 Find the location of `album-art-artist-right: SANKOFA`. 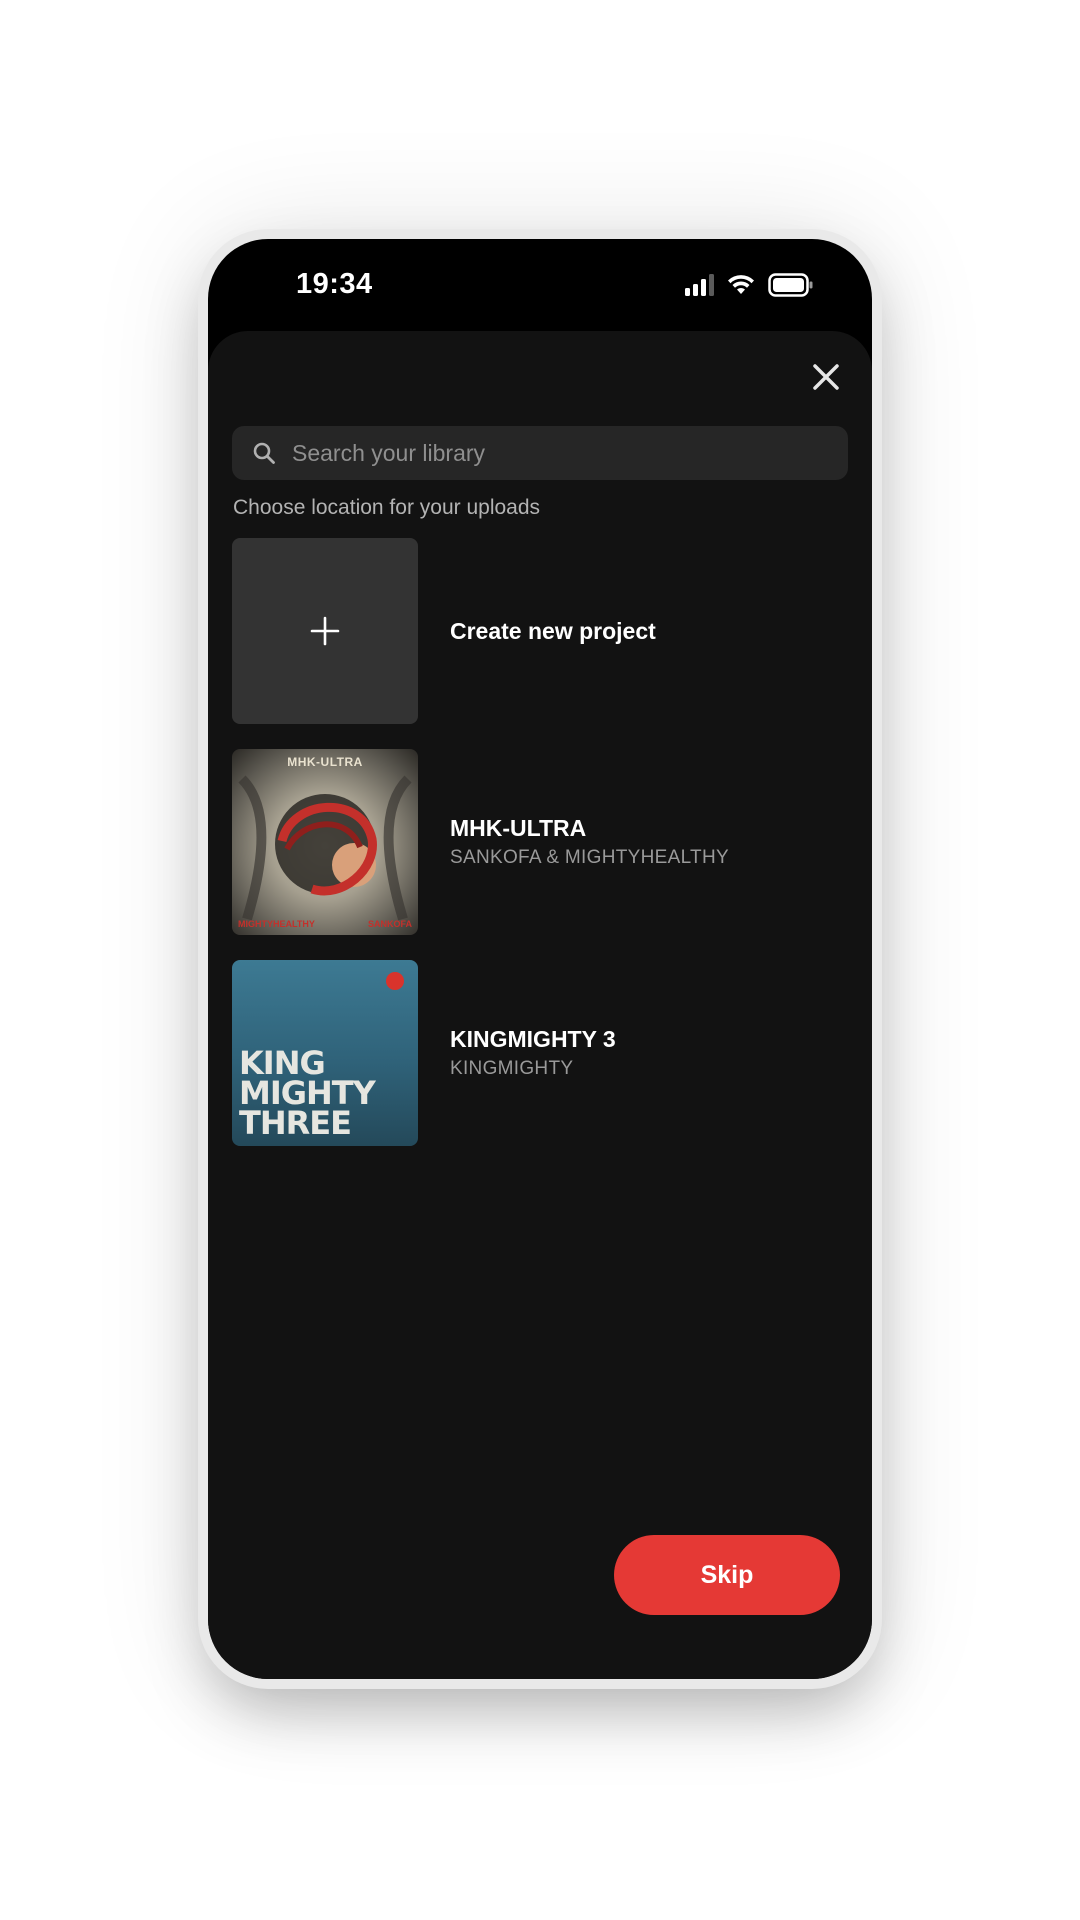

album-art-artist-right: SANKOFA is located at coordinates (389, 924).